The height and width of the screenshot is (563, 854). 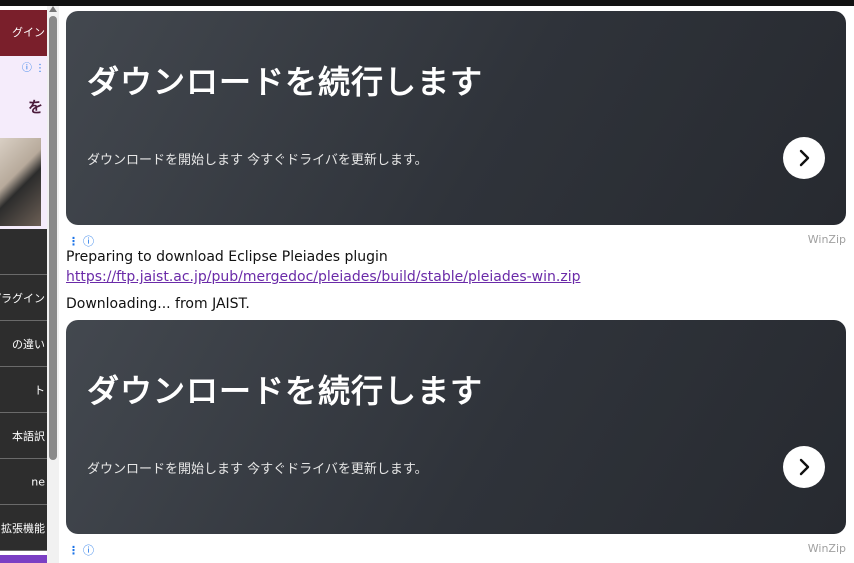 I want to click on sidebar-item-4: 本語訳, so click(x=23, y=436).